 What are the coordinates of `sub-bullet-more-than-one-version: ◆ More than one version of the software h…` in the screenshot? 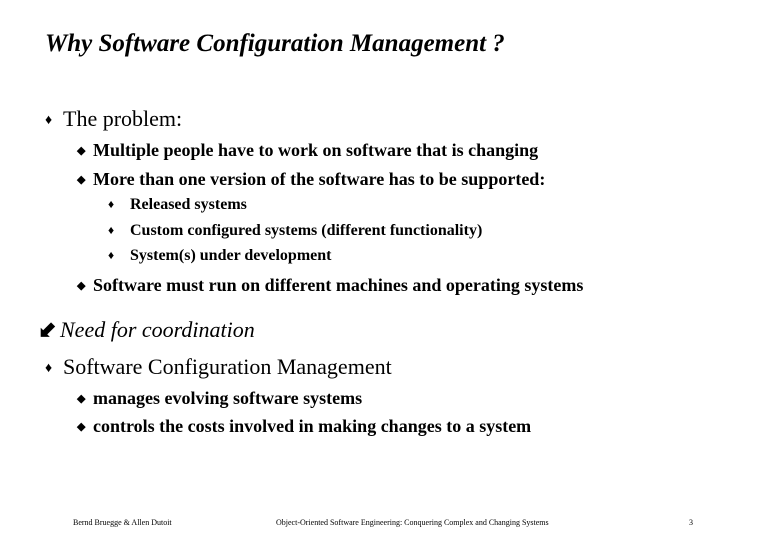 It's located at (311, 179).